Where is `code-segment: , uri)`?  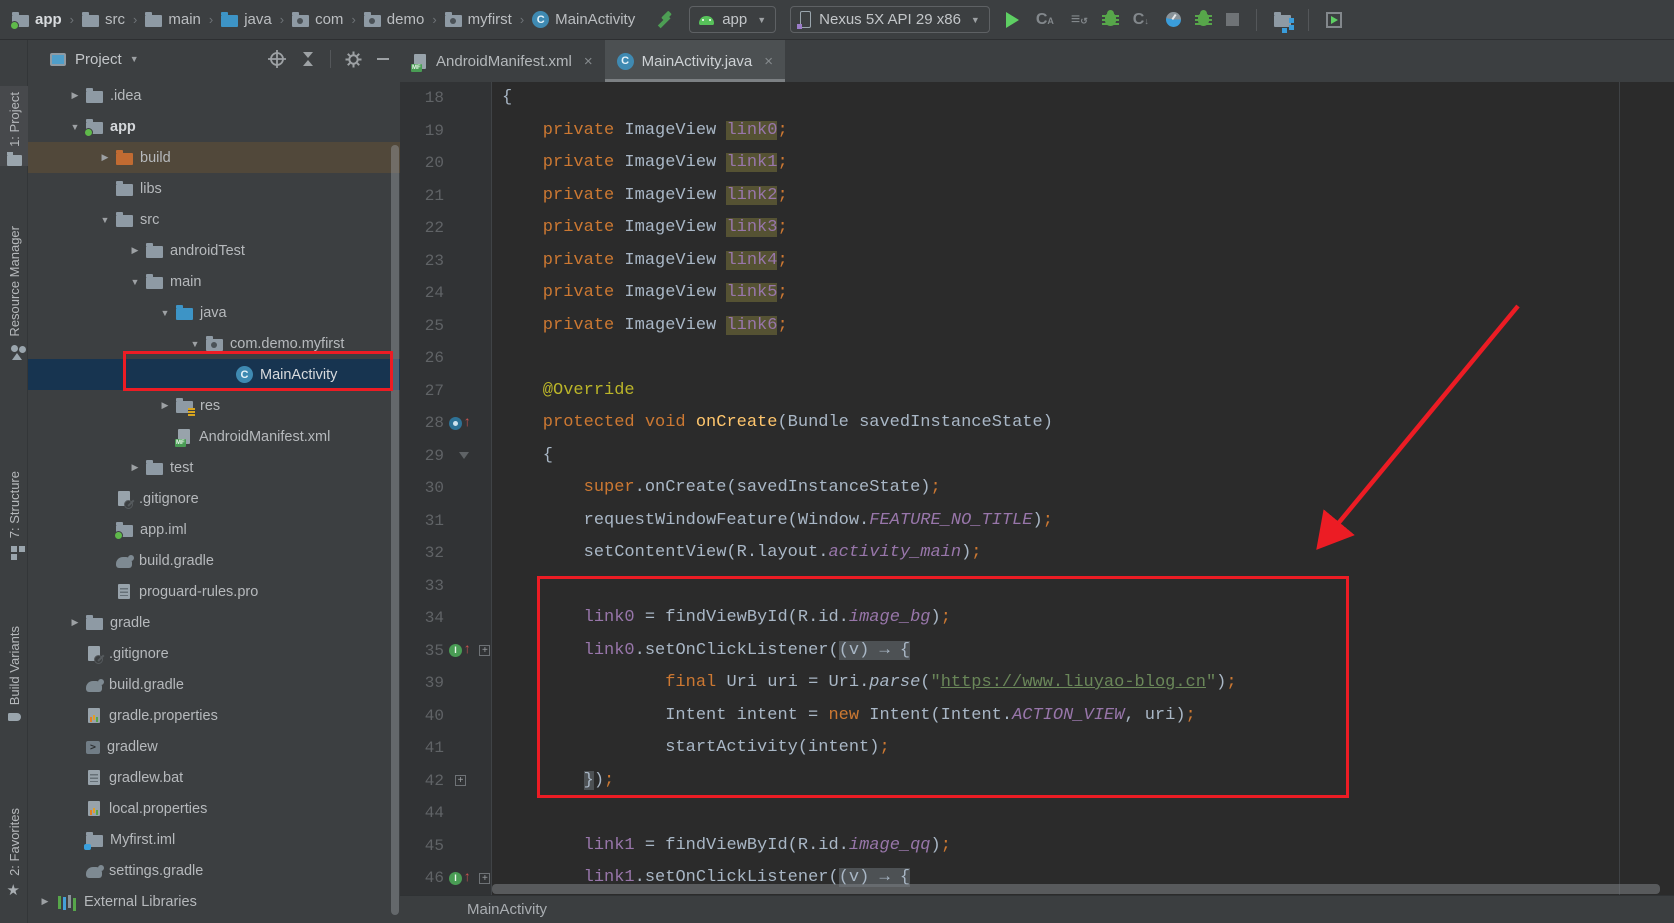 code-segment: , uri) is located at coordinates (1155, 715).